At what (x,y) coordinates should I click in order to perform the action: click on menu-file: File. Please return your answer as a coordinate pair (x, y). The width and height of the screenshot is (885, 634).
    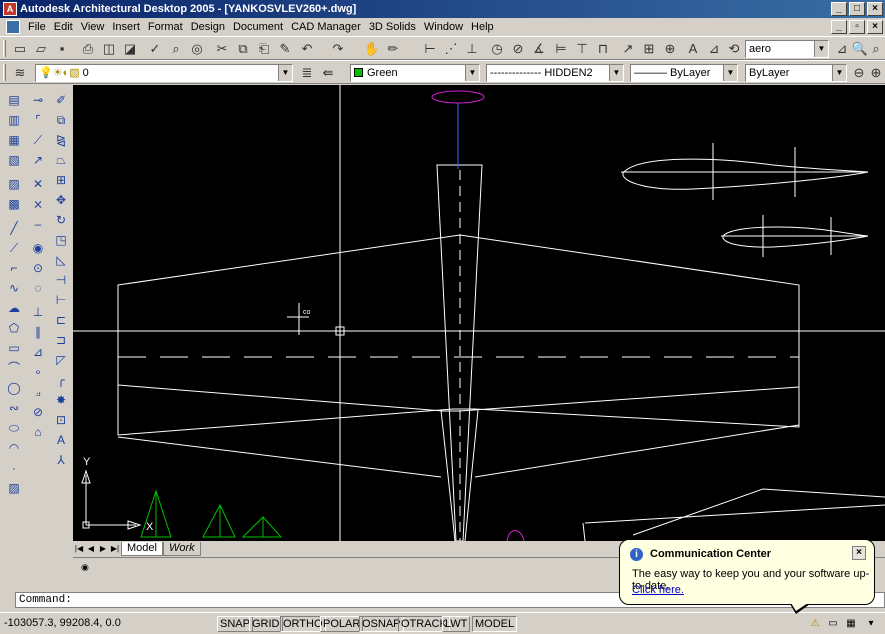
    Looking at the image, I should click on (37, 27).